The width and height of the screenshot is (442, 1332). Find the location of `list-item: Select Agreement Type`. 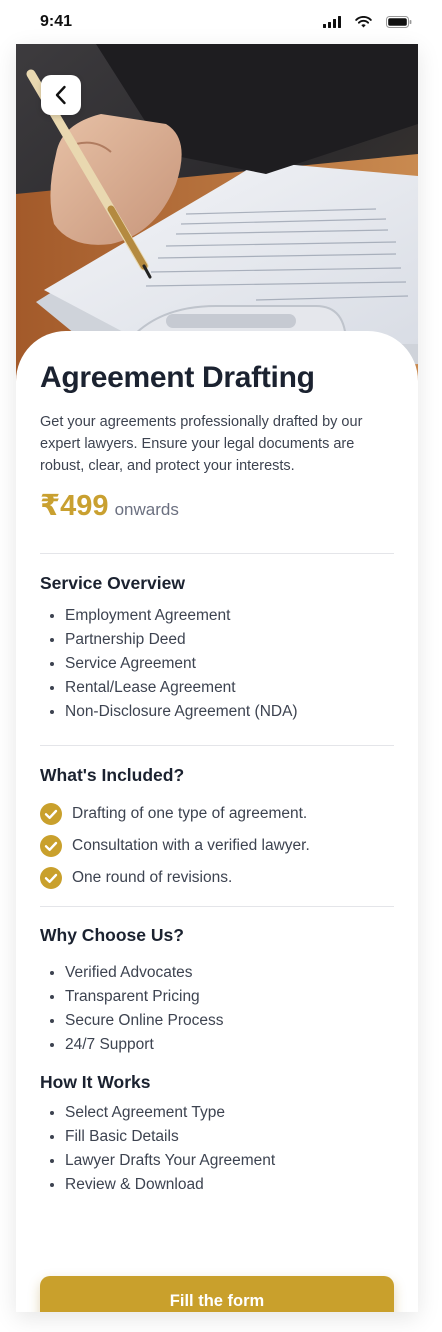

list-item: Select Agreement Type is located at coordinates (157, 1113).